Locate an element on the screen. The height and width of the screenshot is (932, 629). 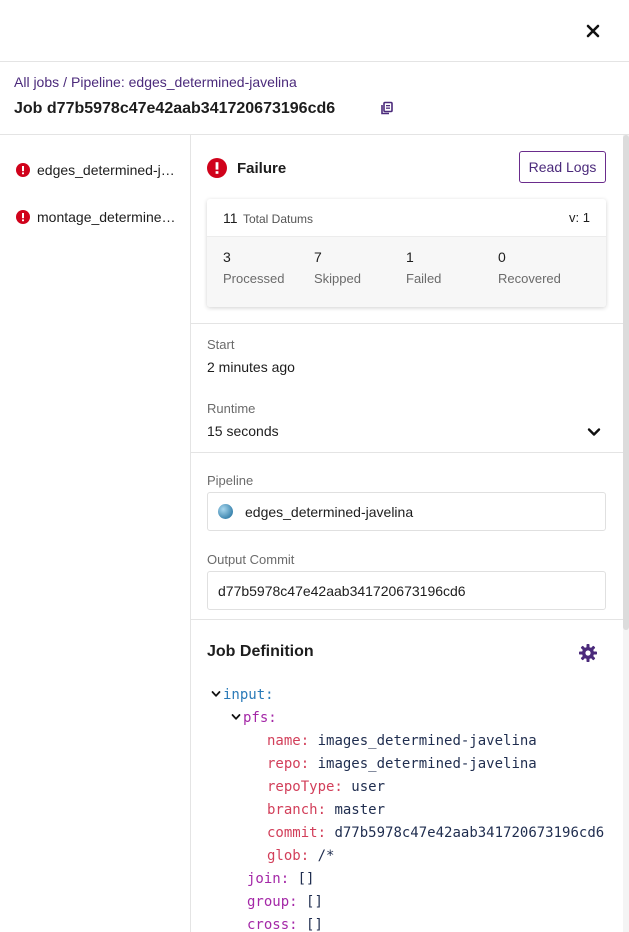
sidebar-item-montage: montage_determined-javelina is located at coordinates (95, 217).